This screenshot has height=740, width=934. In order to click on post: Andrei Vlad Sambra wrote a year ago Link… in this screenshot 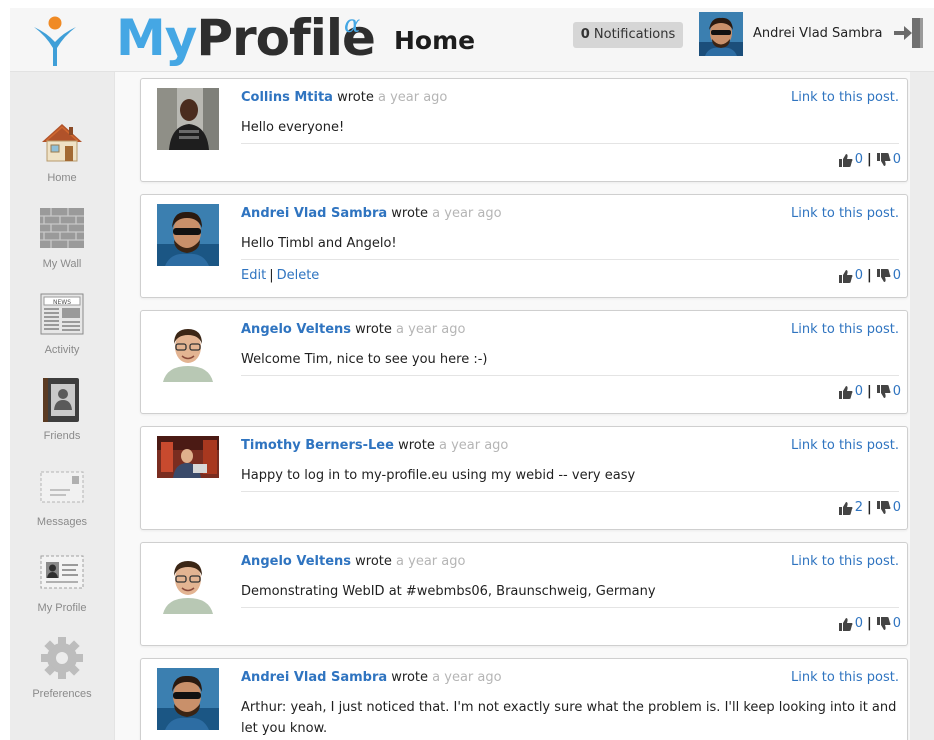, I will do `click(524, 699)`.